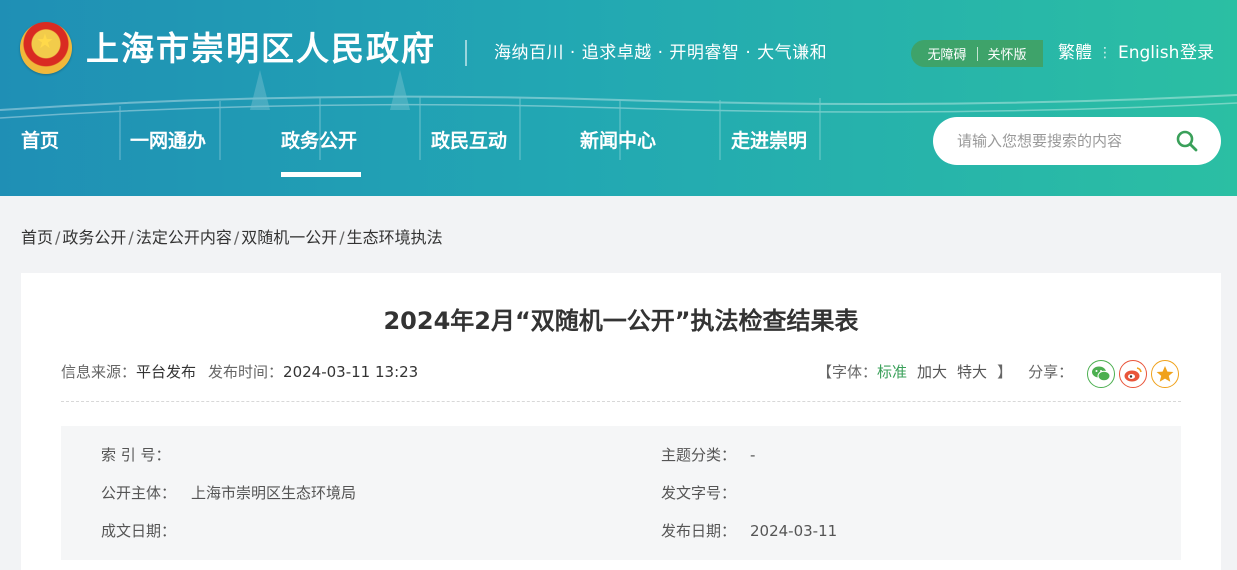 This screenshot has width=1237, height=570. What do you see at coordinates (1075, 53) in the screenshot?
I see `traditional-chinese-link: 繁體` at bounding box center [1075, 53].